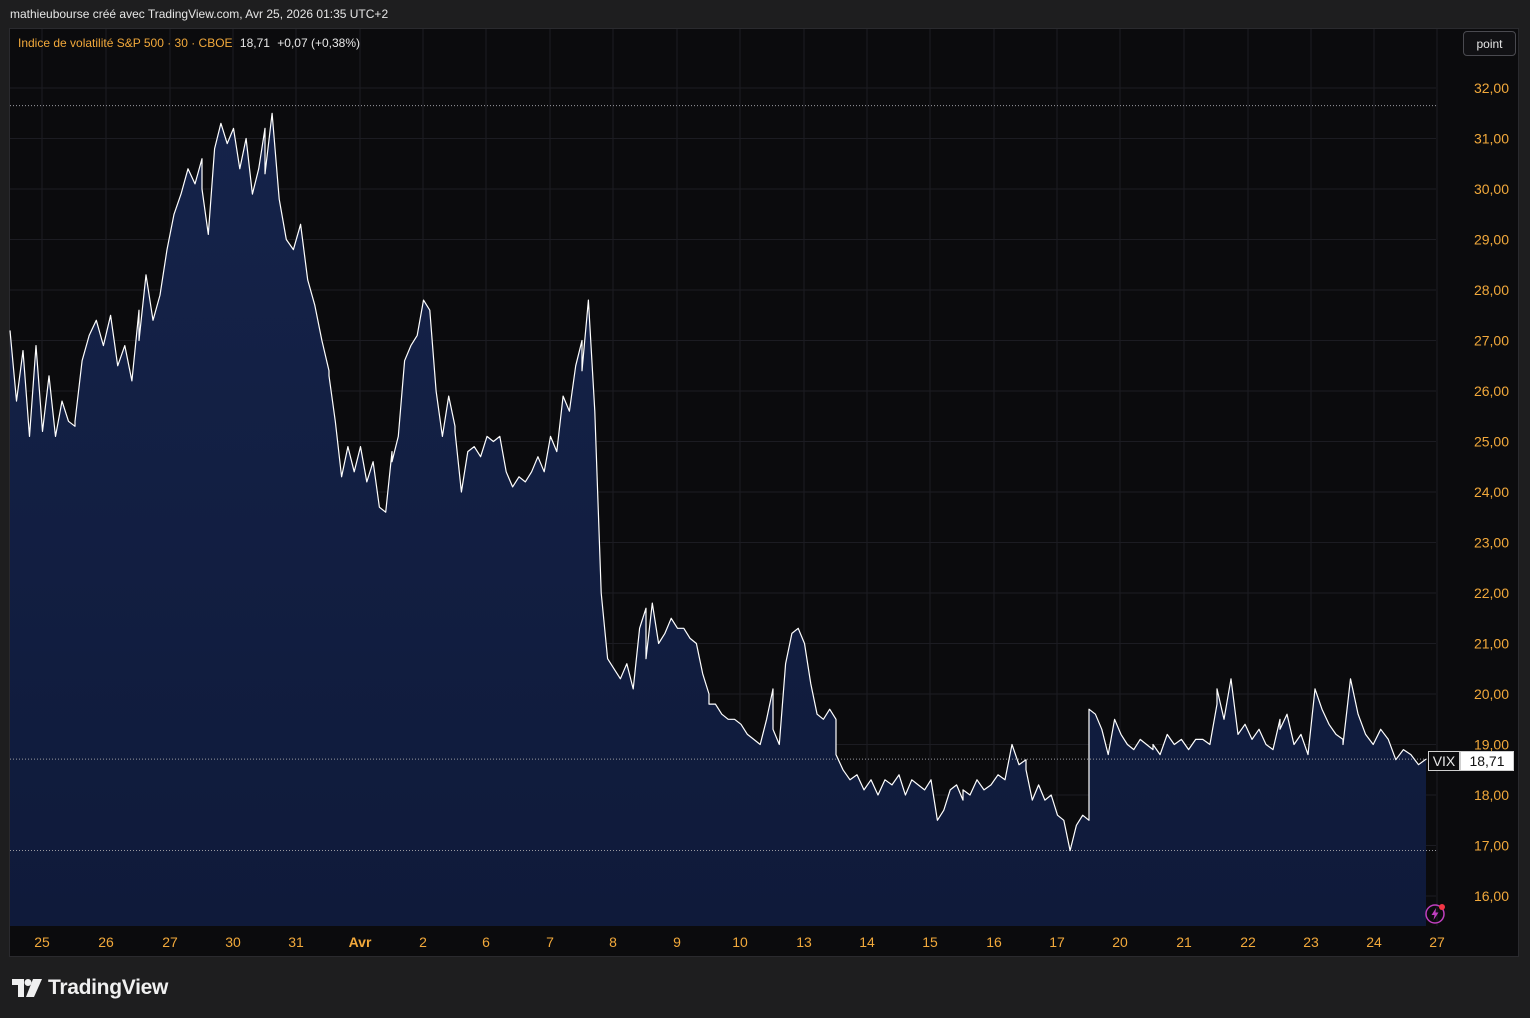 The image size is (1530, 1018). Describe the element at coordinates (360, 942) in the screenshot. I see `x-tick-label: Avr` at that location.